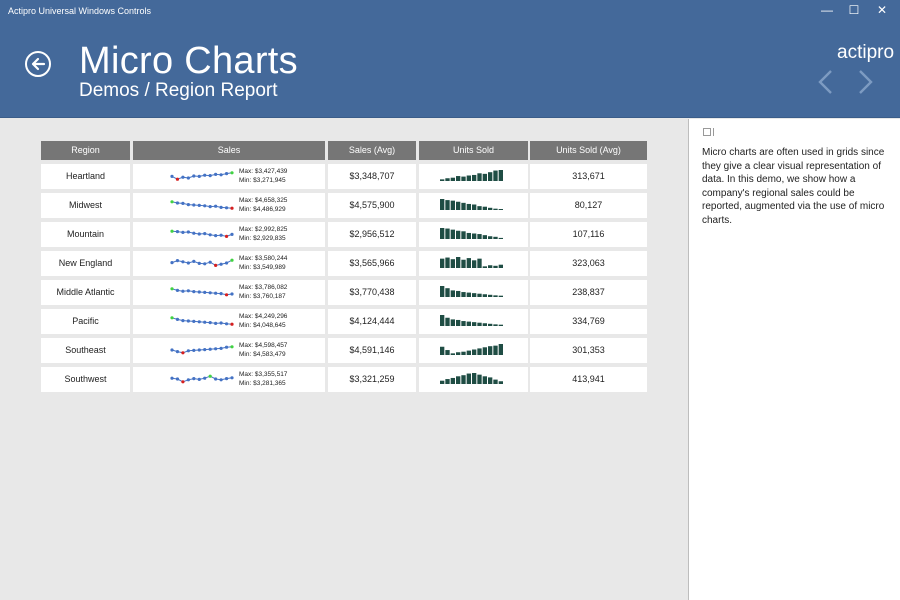 The height and width of the screenshot is (600, 900). Describe the element at coordinates (372, 205) in the screenshot. I see `sales-avg-cell: $4,575,900` at that location.